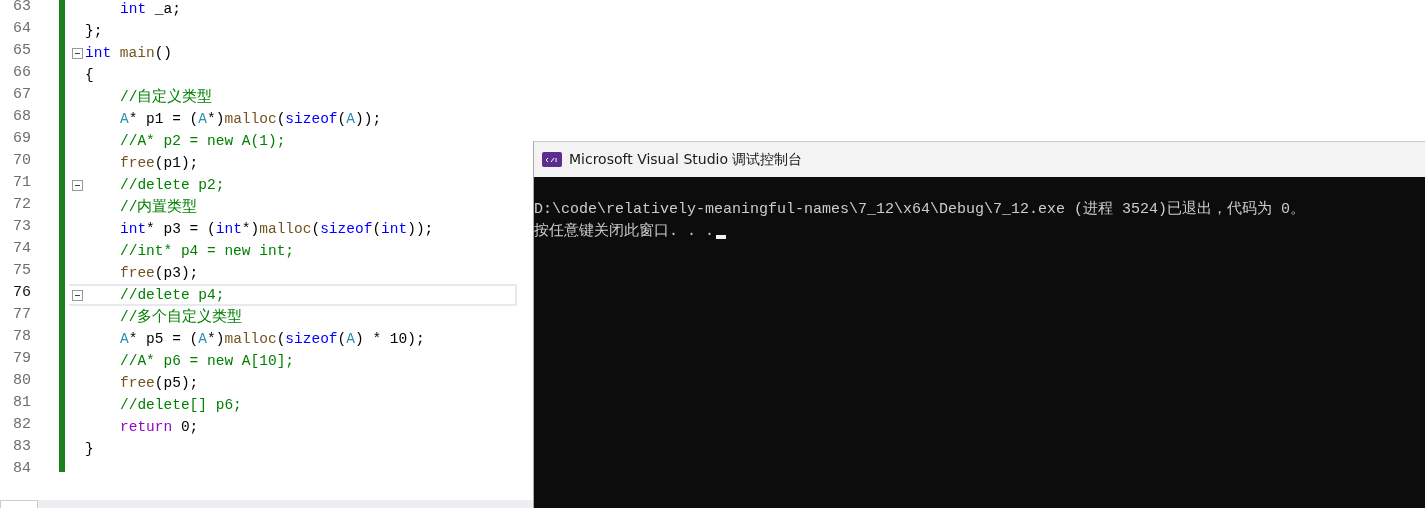  I want to click on line-number: 72, so click(21, 205).